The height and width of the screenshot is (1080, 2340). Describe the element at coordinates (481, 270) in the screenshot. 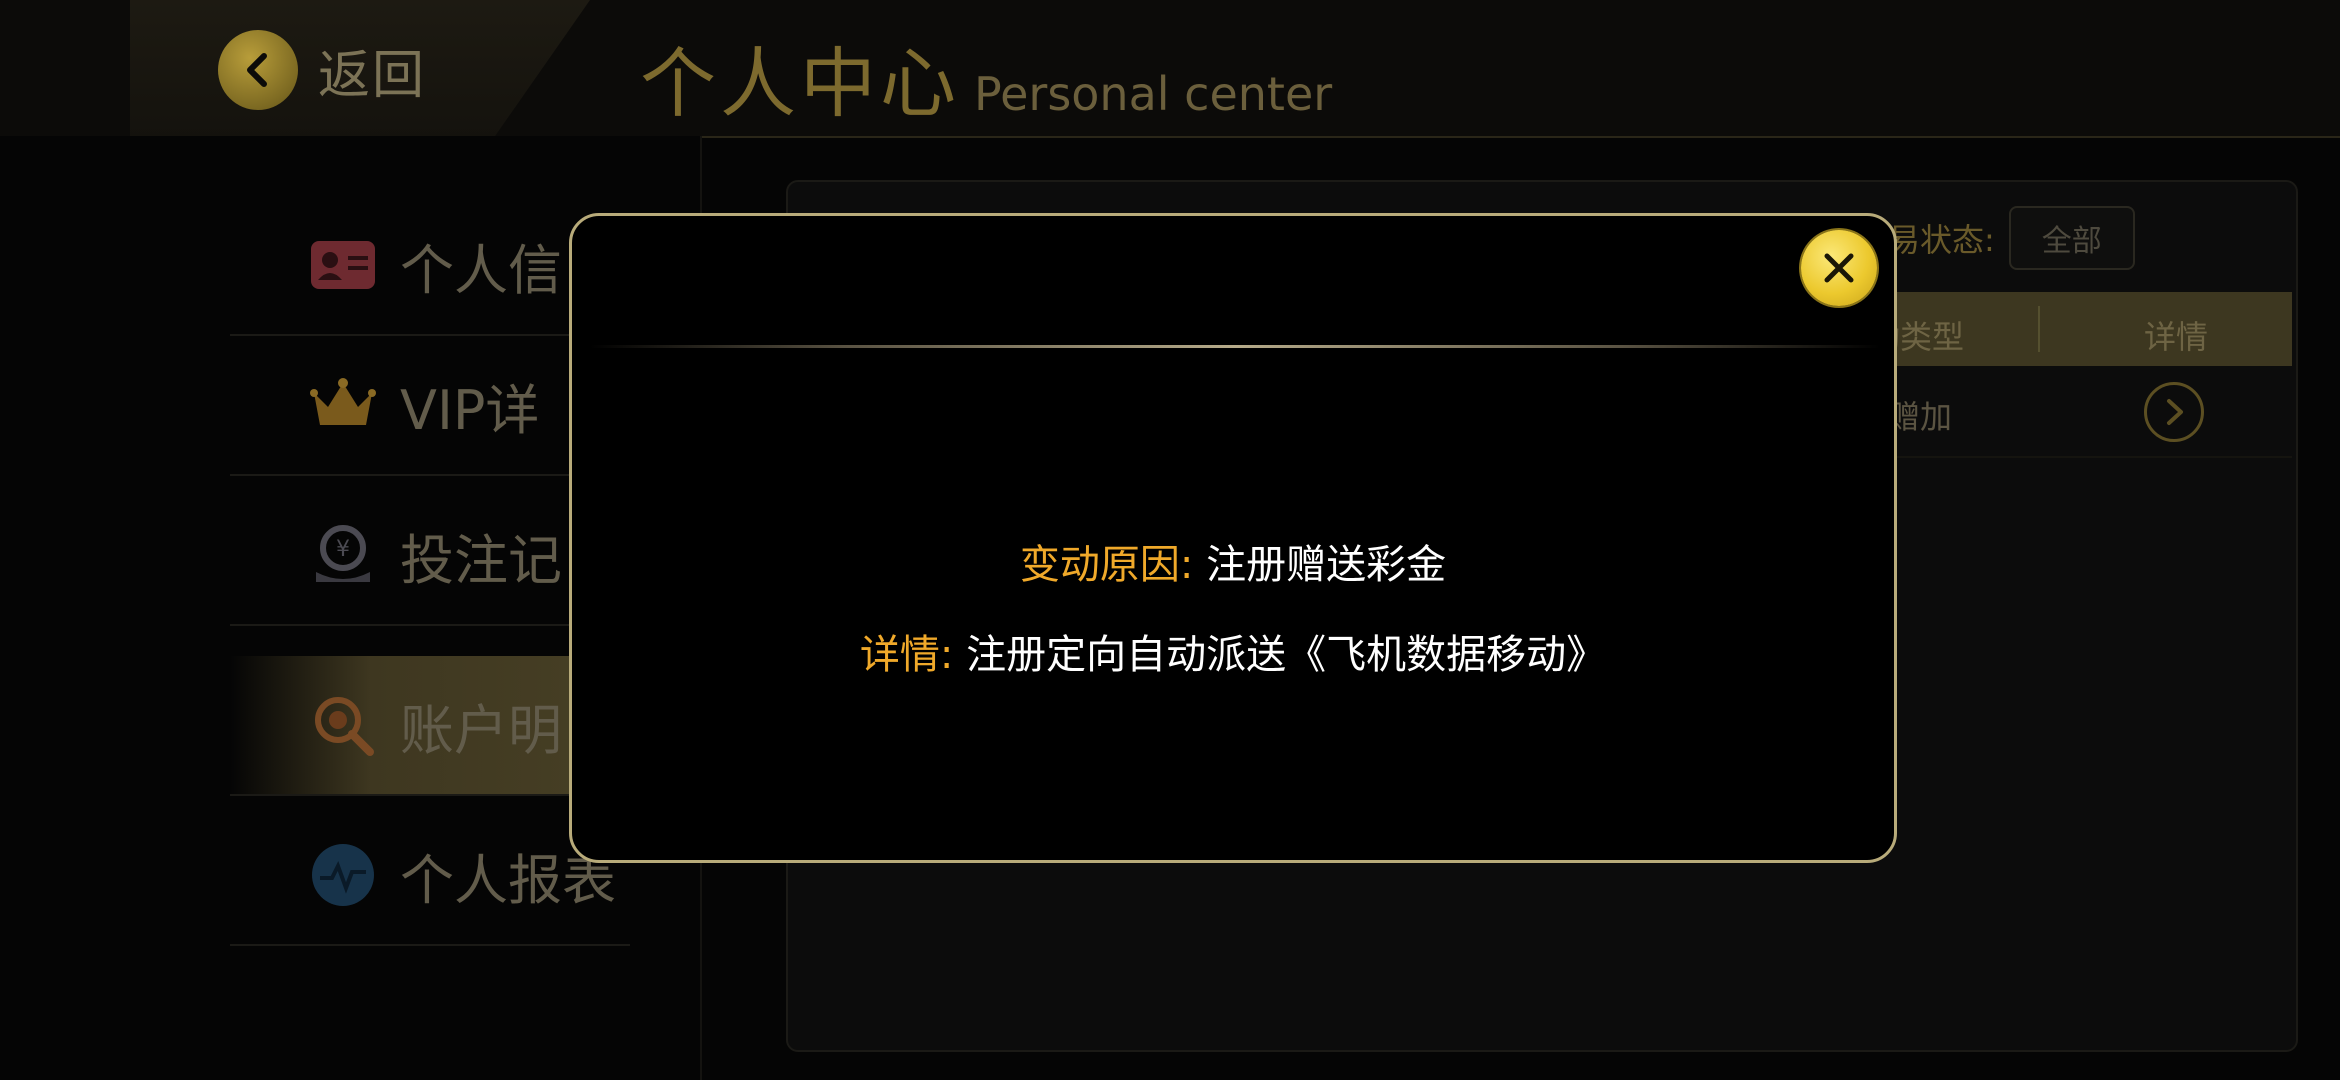

I see `sidebar-item-label: 个人信` at that location.